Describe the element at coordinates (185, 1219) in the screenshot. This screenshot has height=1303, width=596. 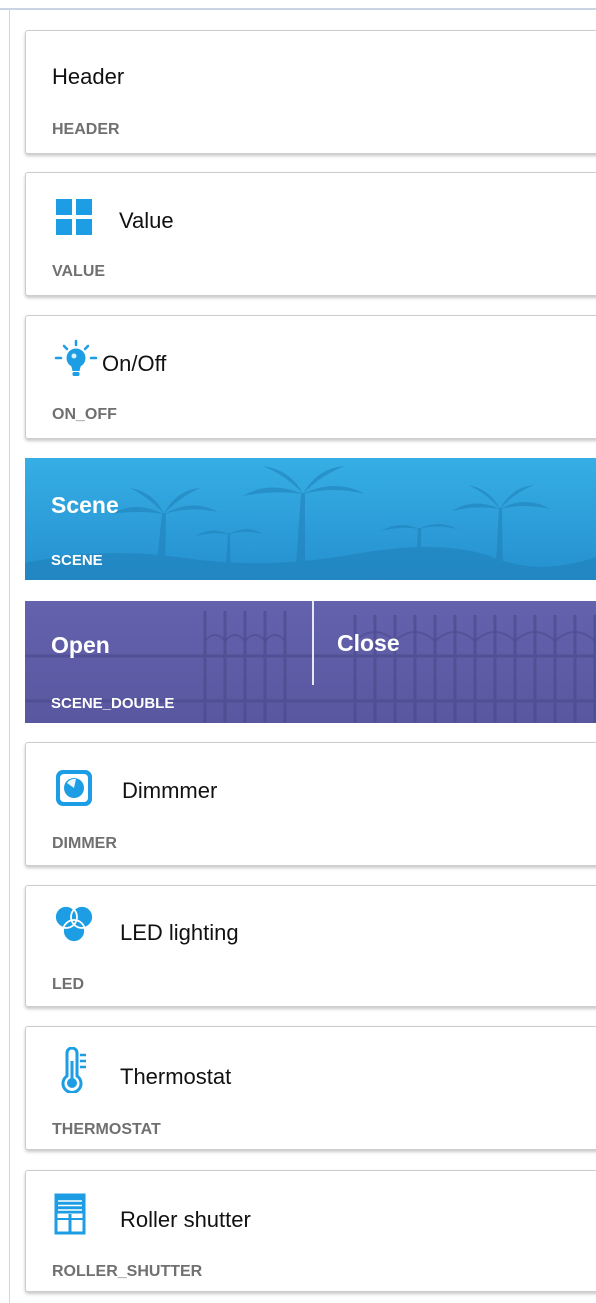
I see `tile-title: Roller shutter` at that location.